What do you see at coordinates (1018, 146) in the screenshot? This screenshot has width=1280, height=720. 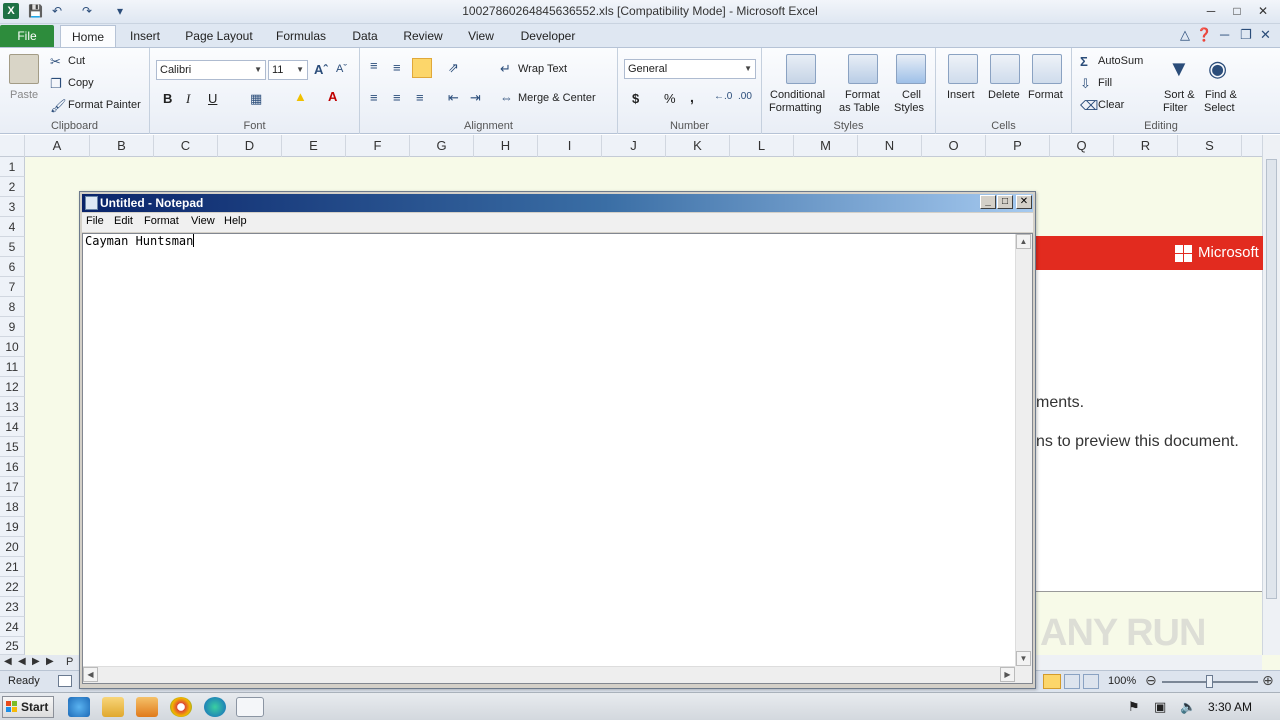 I see `column-header: P` at bounding box center [1018, 146].